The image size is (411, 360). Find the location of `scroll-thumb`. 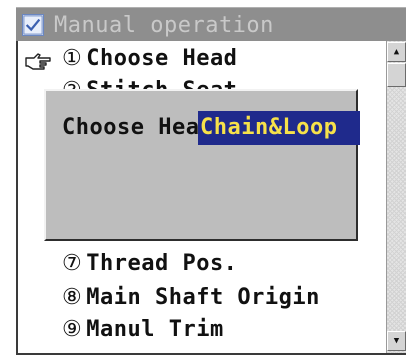

scroll-thumb is located at coordinates (396, 75).